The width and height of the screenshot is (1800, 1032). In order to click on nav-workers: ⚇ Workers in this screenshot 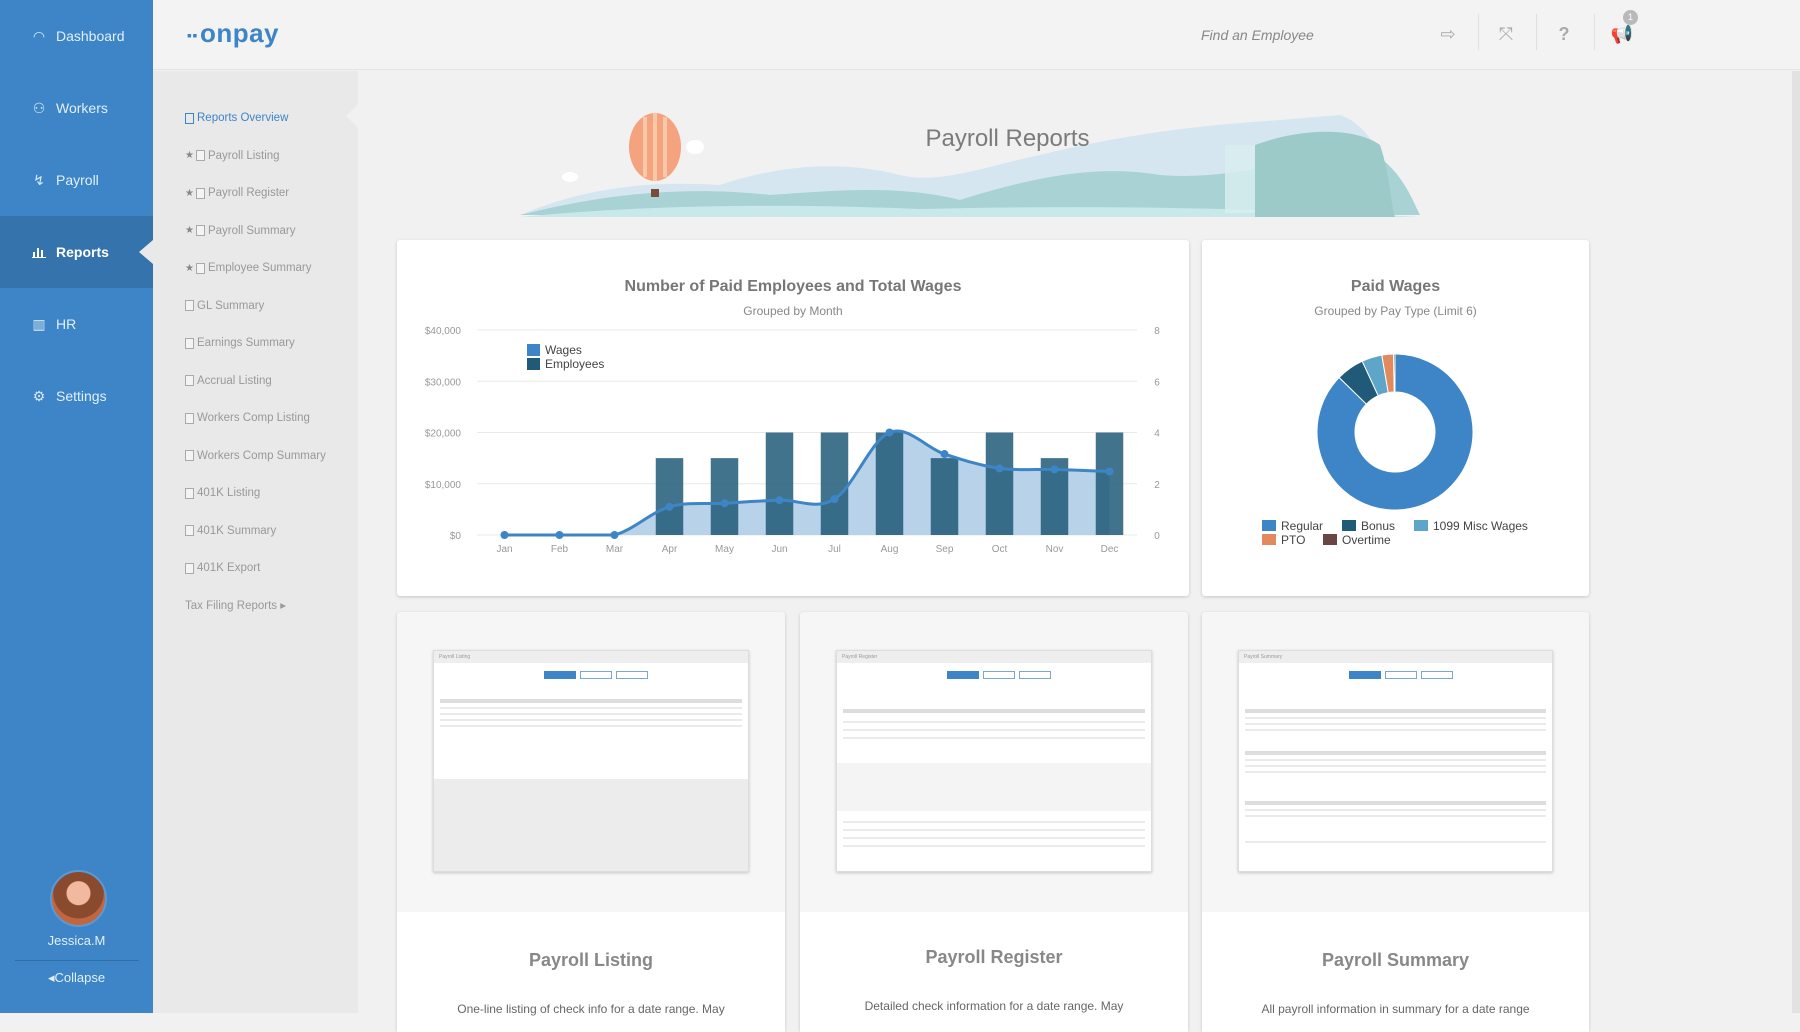, I will do `click(76, 108)`.